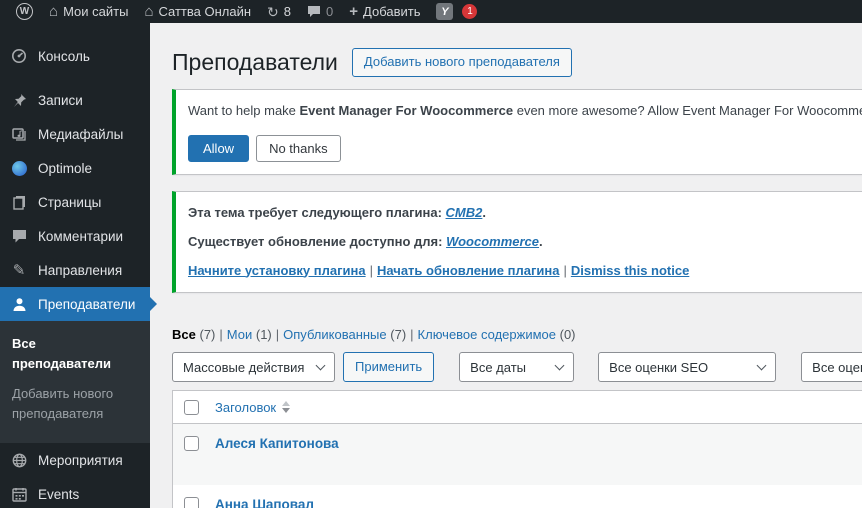 The image size is (862, 508). Describe the element at coordinates (498, 367) in the screenshot. I see `dates-filter-value: Все даты` at that location.